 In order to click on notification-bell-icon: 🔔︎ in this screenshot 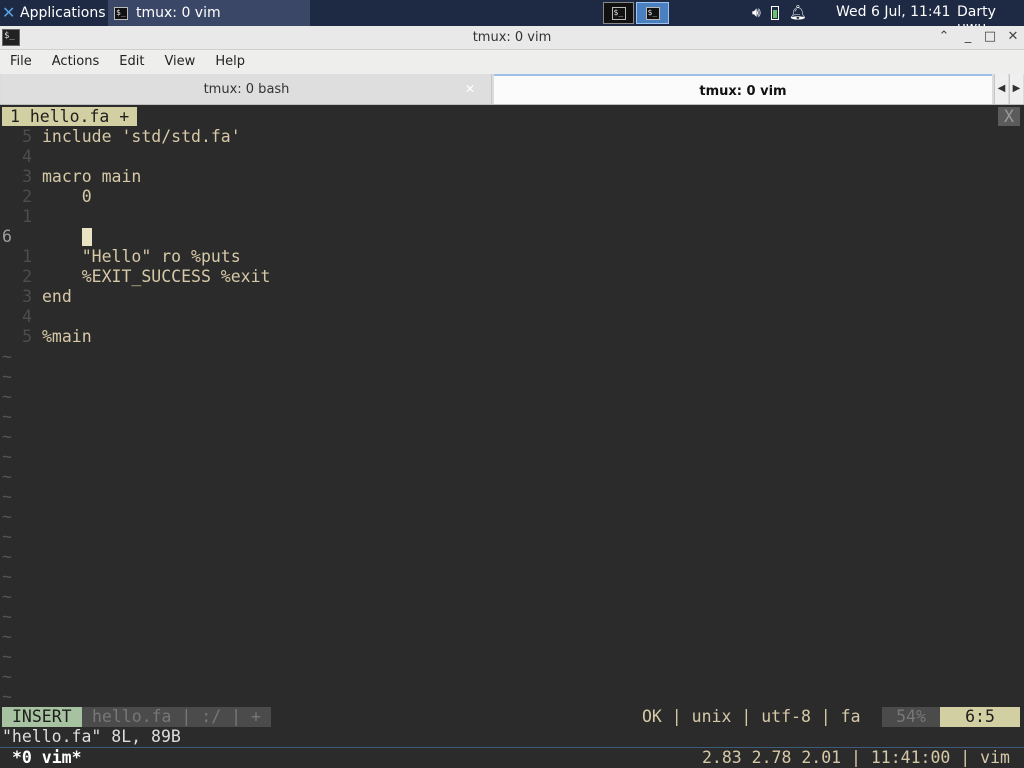, I will do `click(798, 13)`.